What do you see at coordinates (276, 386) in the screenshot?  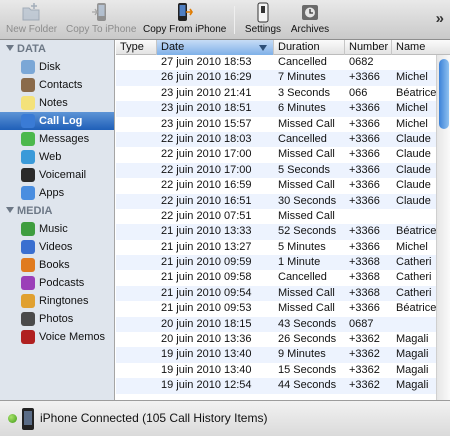 I see `table-row: ✆19 juin 2010 12:5444 Seconds+3362Magali` at bounding box center [276, 386].